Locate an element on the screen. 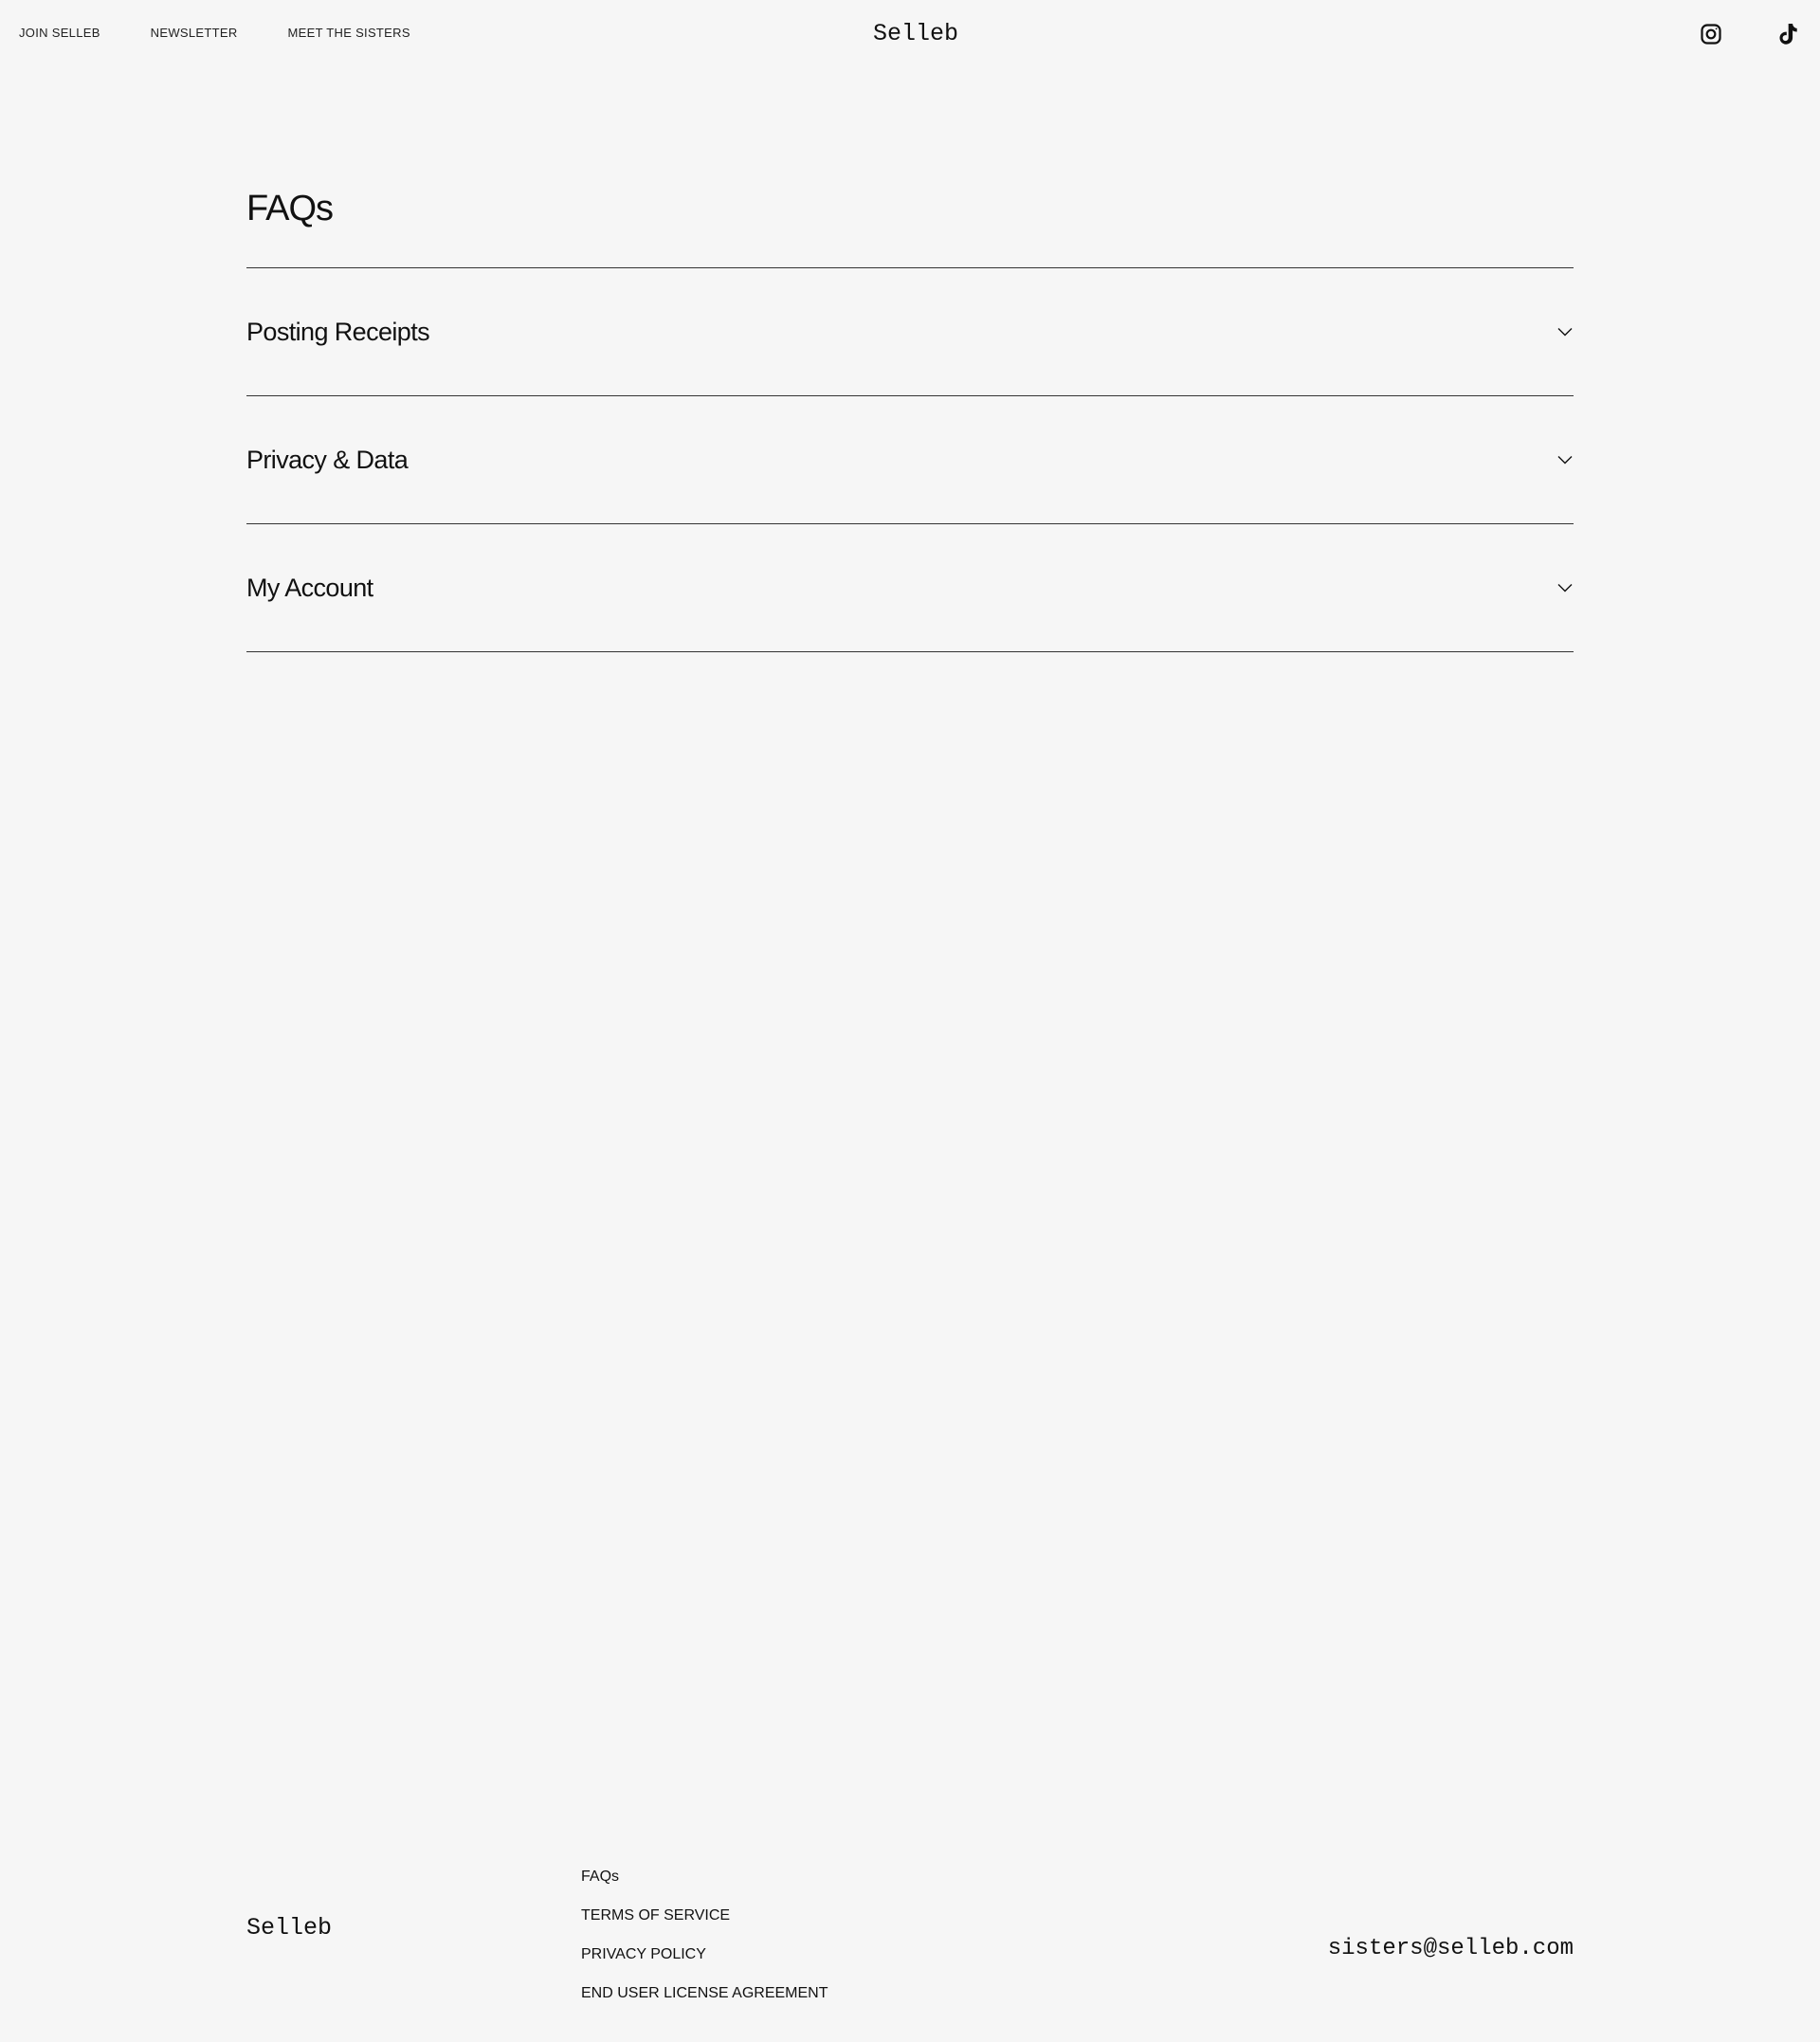 The height and width of the screenshot is (2042, 1820). nav-link-join-selleb: JOIN SELLEB is located at coordinates (59, 33).